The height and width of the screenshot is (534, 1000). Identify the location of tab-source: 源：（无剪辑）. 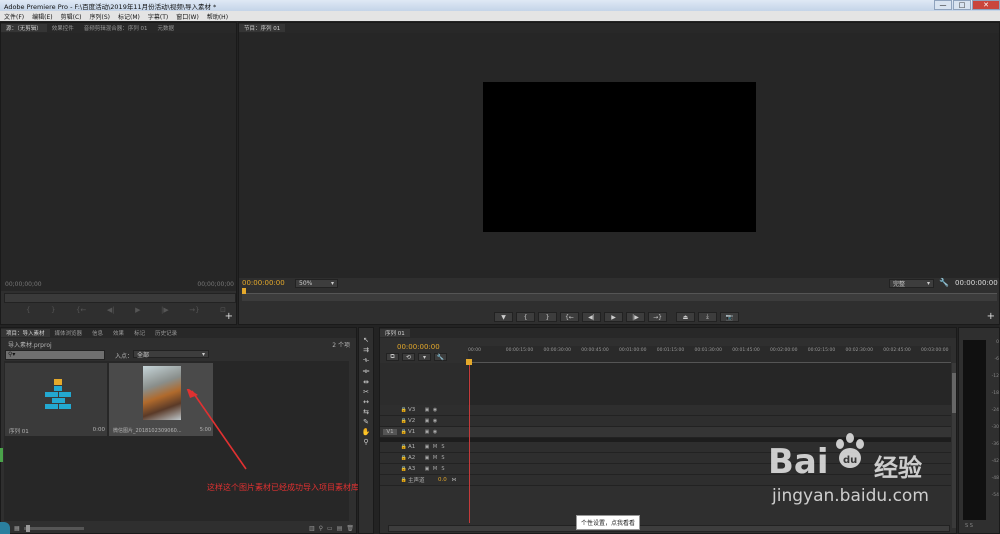
(24, 28).